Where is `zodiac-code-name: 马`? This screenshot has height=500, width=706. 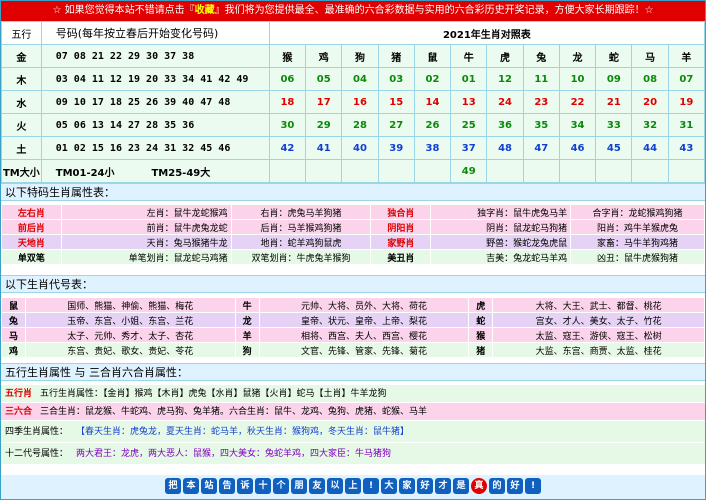
zodiac-code-name: 马 is located at coordinates (13, 335).